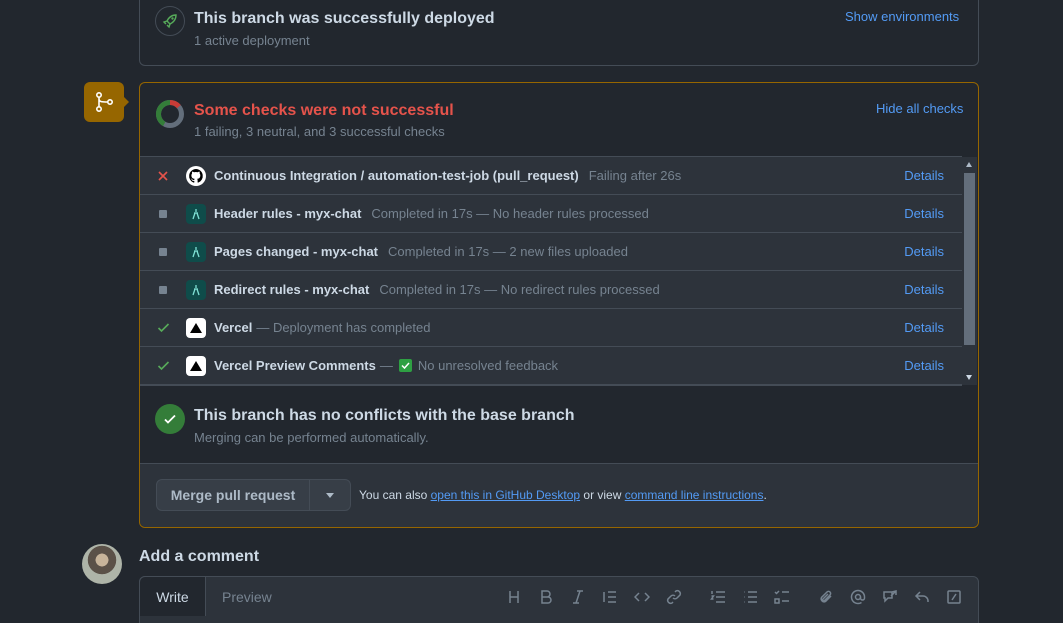 This screenshot has width=1063, height=623. What do you see at coordinates (635, 175) in the screenshot?
I see `check-description: Failing after 26s` at bounding box center [635, 175].